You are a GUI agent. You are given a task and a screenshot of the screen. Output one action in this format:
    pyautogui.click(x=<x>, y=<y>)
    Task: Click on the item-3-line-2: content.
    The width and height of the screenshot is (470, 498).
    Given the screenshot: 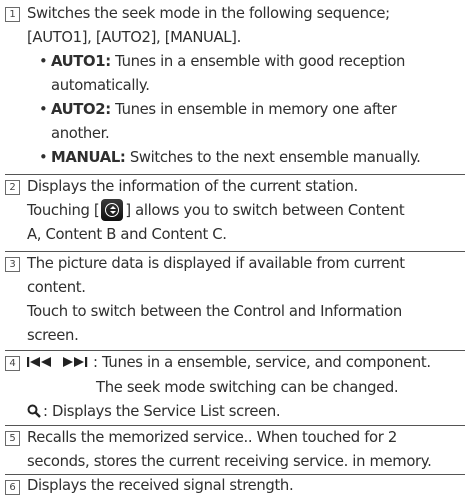 What is the action you would take?
    pyautogui.click(x=56, y=287)
    